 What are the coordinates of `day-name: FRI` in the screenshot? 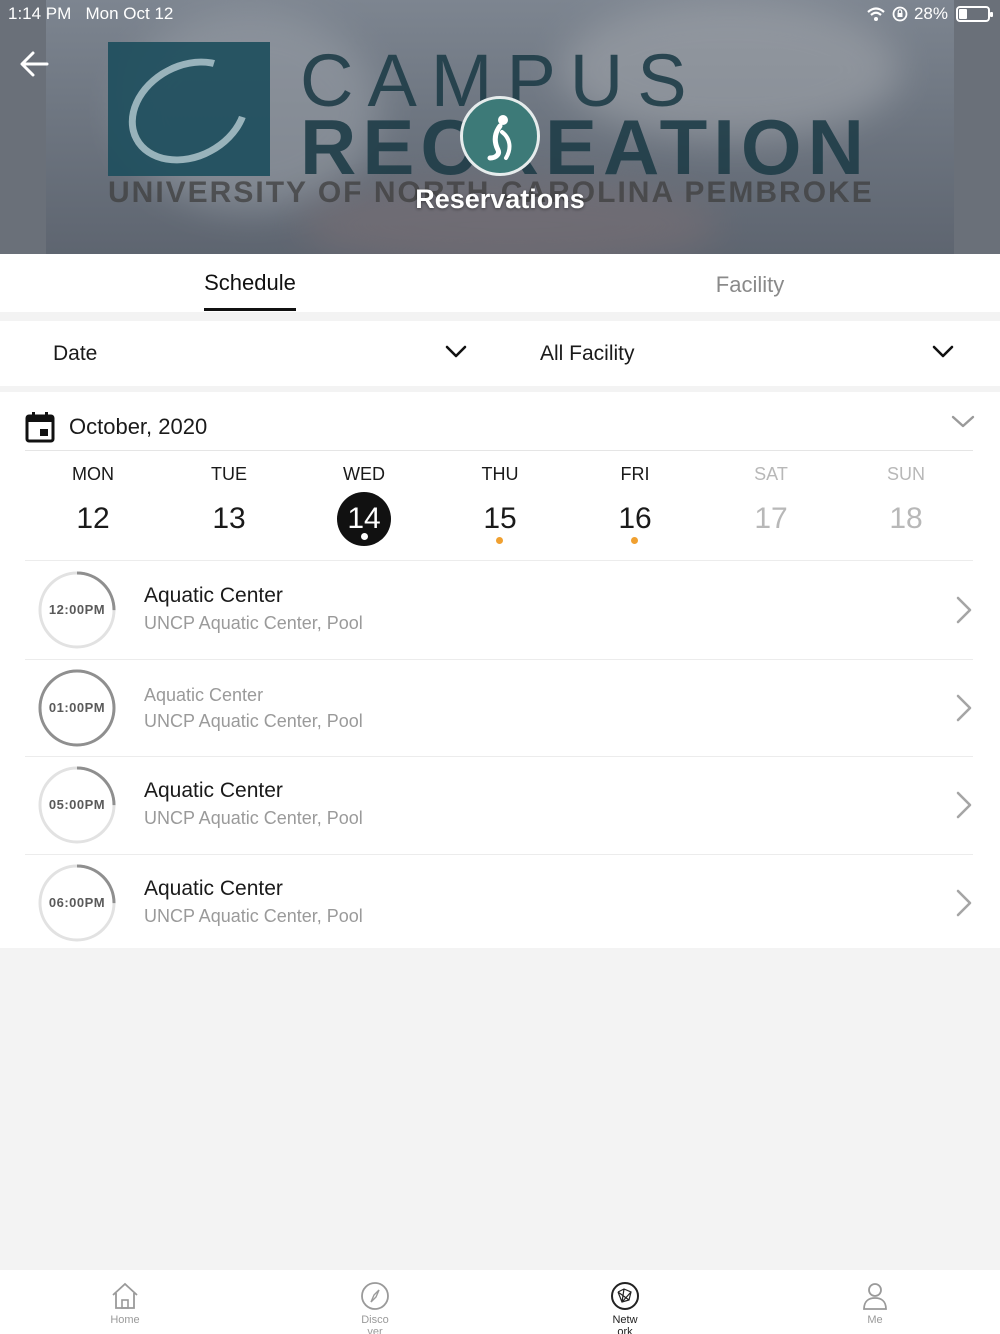 It's located at (635, 474).